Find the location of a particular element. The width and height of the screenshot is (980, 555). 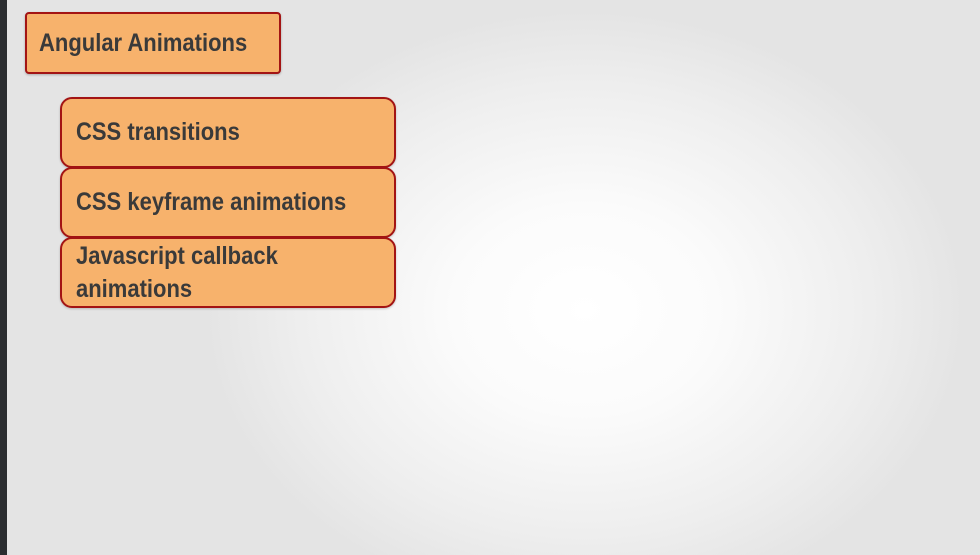

child-node-css-transitions: CSS transitions is located at coordinates (228, 132).